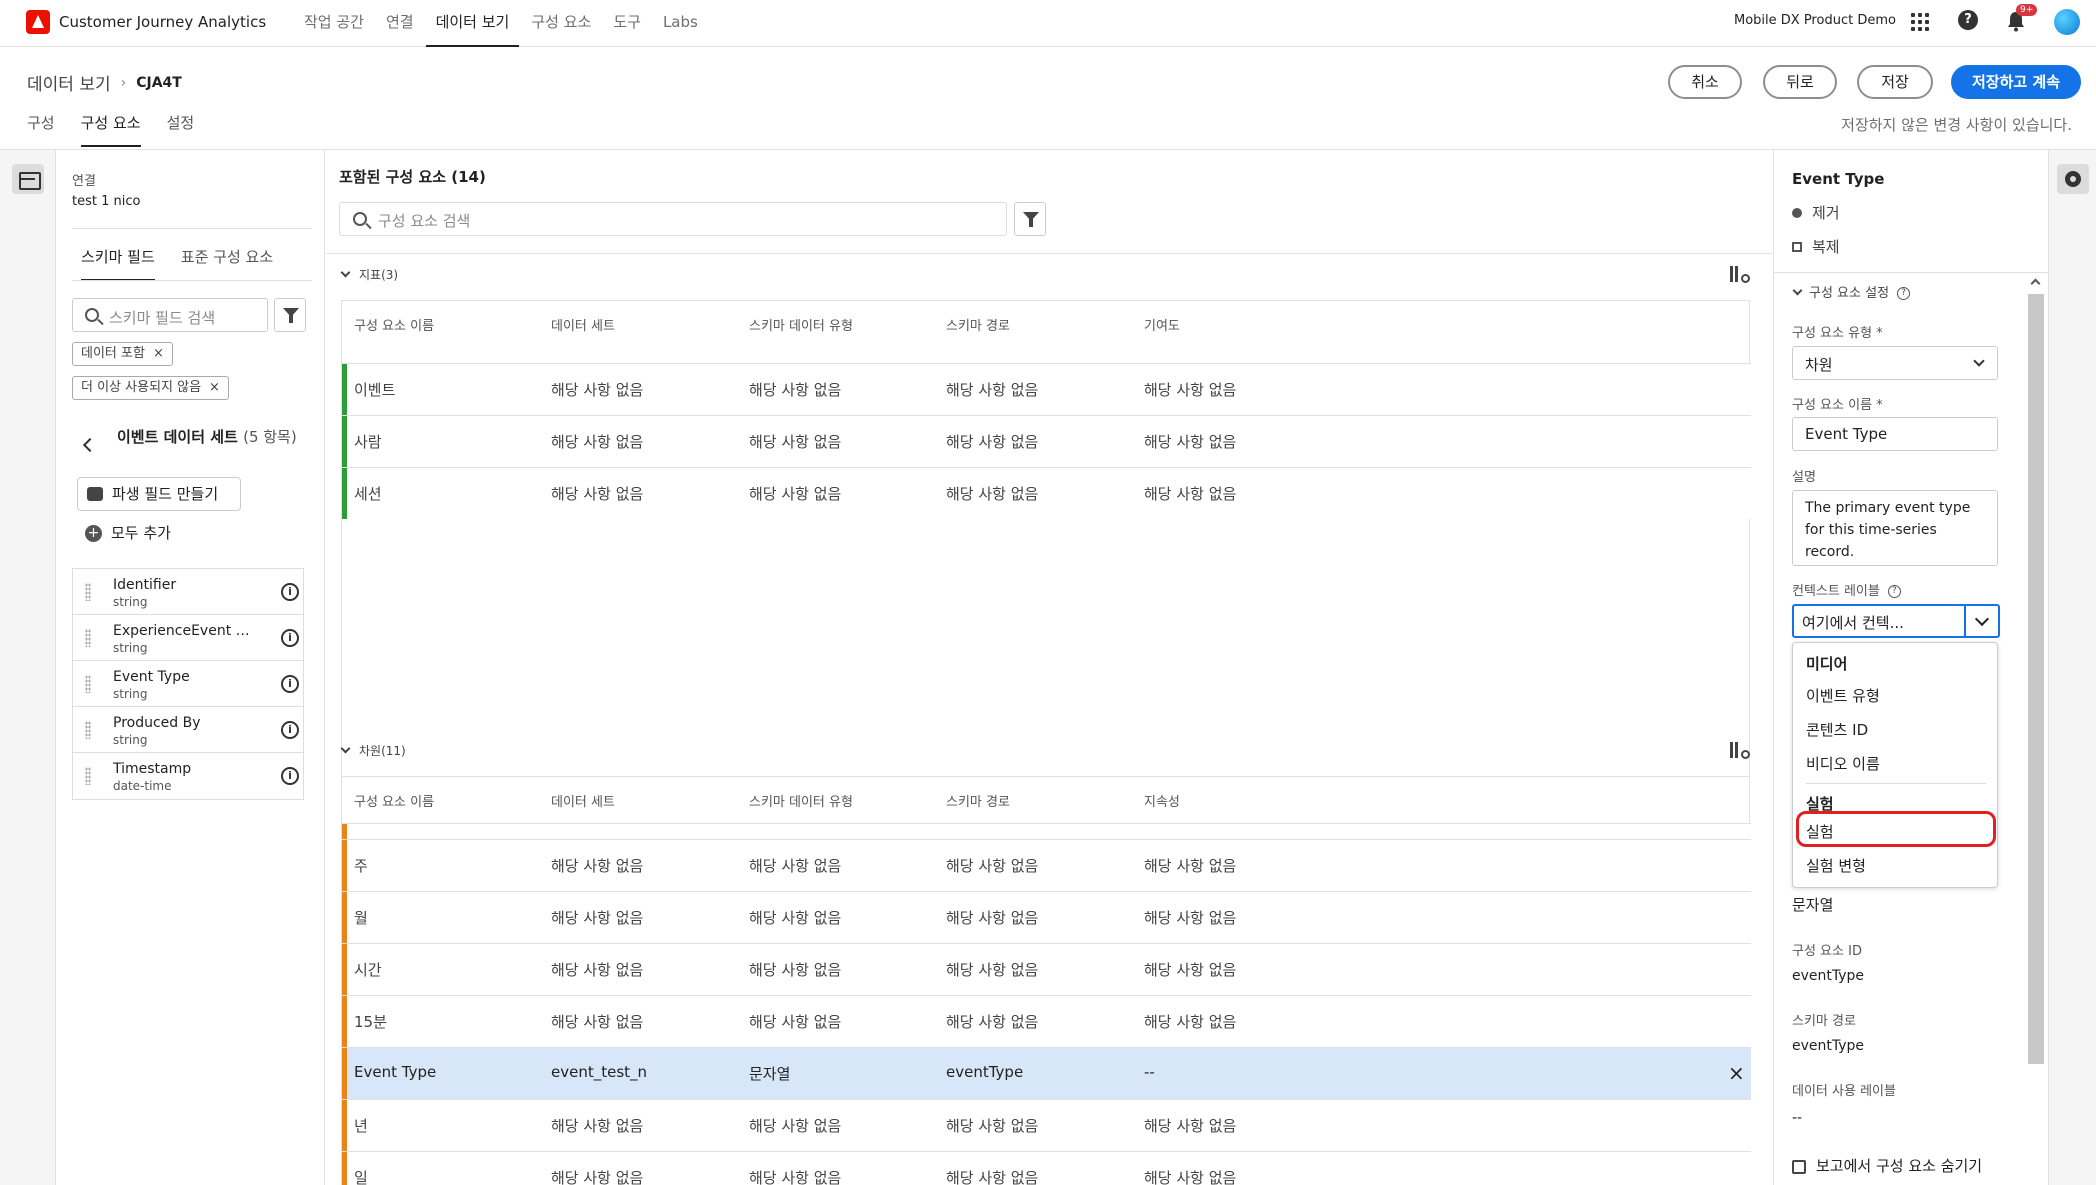 The width and height of the screenshot is (2096, 1185). I want to click on add-all-button: + 모두 추가, so click(131, 534).